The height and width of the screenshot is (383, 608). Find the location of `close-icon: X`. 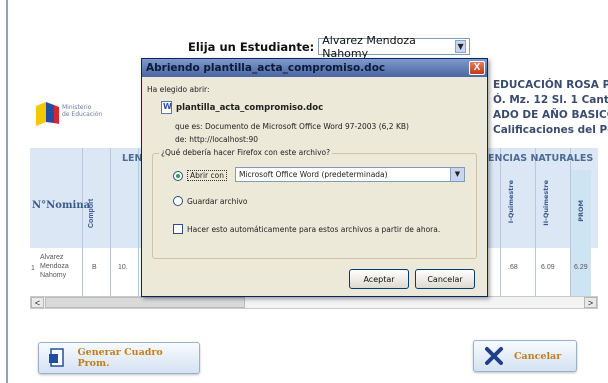

close-icon: X is located at coordinates (477, 68).